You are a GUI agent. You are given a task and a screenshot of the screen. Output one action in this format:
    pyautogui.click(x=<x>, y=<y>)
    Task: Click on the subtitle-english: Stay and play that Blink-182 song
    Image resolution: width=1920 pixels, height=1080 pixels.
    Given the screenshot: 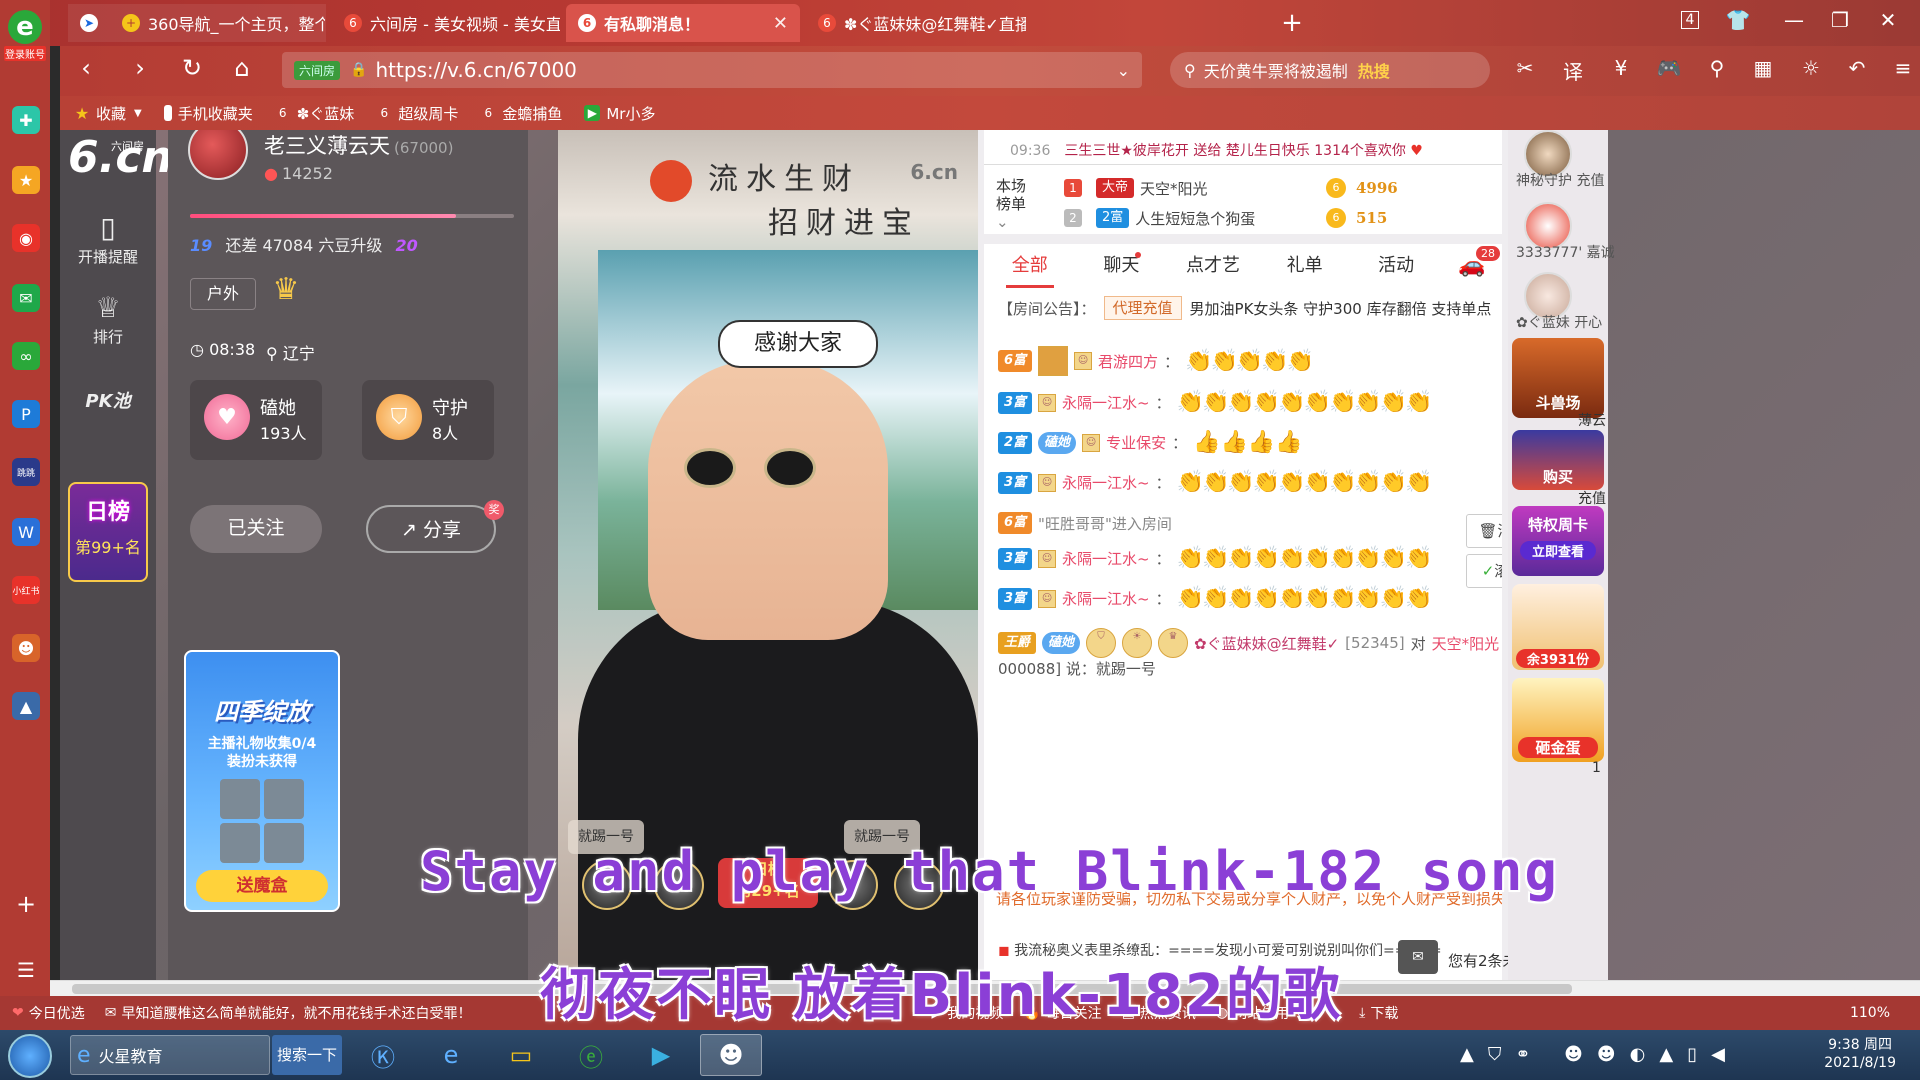 What is the action you would take?
    pyautogui.click(x=989, y=871)
    